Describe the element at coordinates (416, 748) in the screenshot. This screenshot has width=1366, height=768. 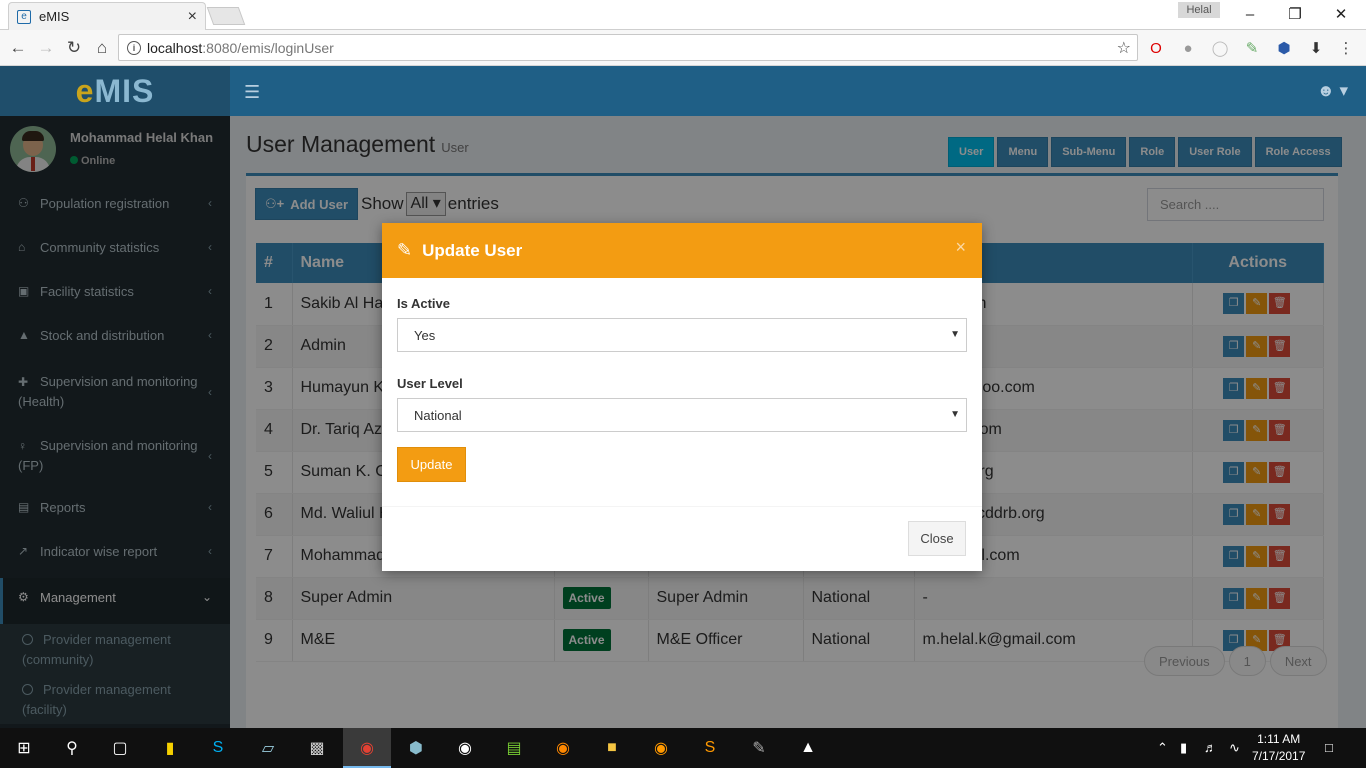
I see `virtualbox-icon: ⬢` at that location.